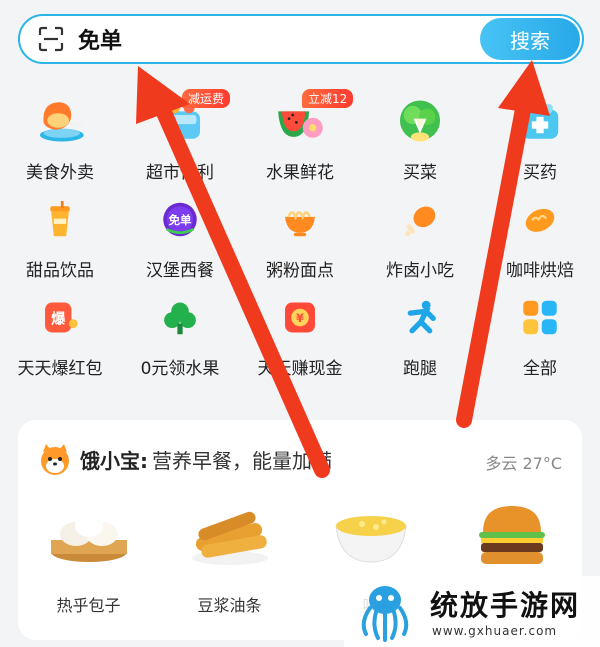  What do you see at coordinates (385, 614) in the screenshot?
I see `octopus-logo-icon` at bounding box center [385, 614].